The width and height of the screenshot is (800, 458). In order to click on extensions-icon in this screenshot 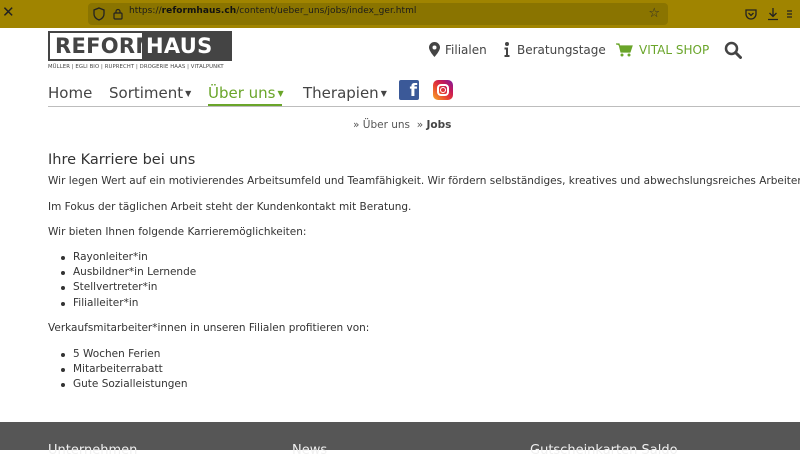, I will do `click(793, 14)`.